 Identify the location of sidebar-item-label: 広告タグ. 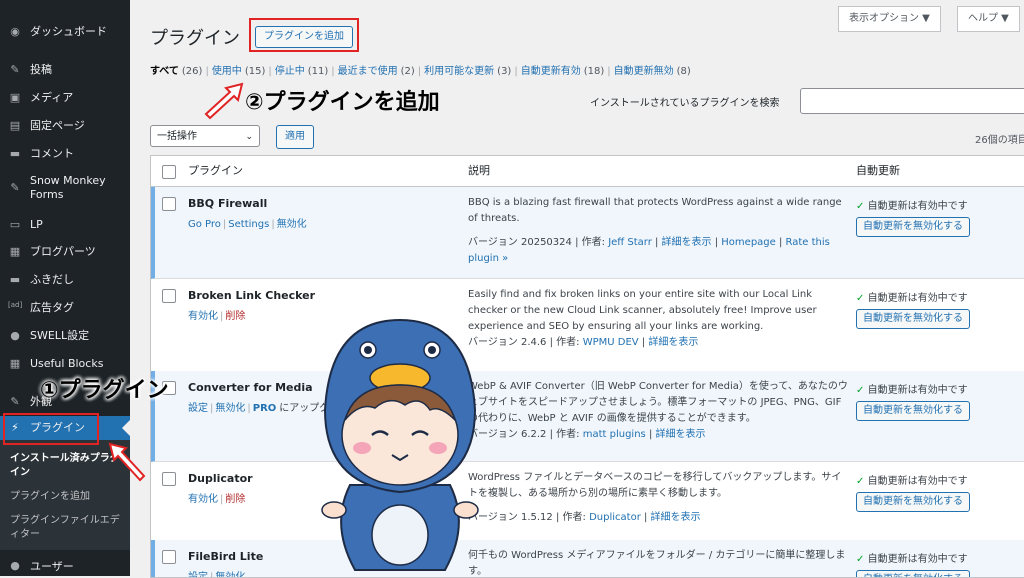
(52, 307).